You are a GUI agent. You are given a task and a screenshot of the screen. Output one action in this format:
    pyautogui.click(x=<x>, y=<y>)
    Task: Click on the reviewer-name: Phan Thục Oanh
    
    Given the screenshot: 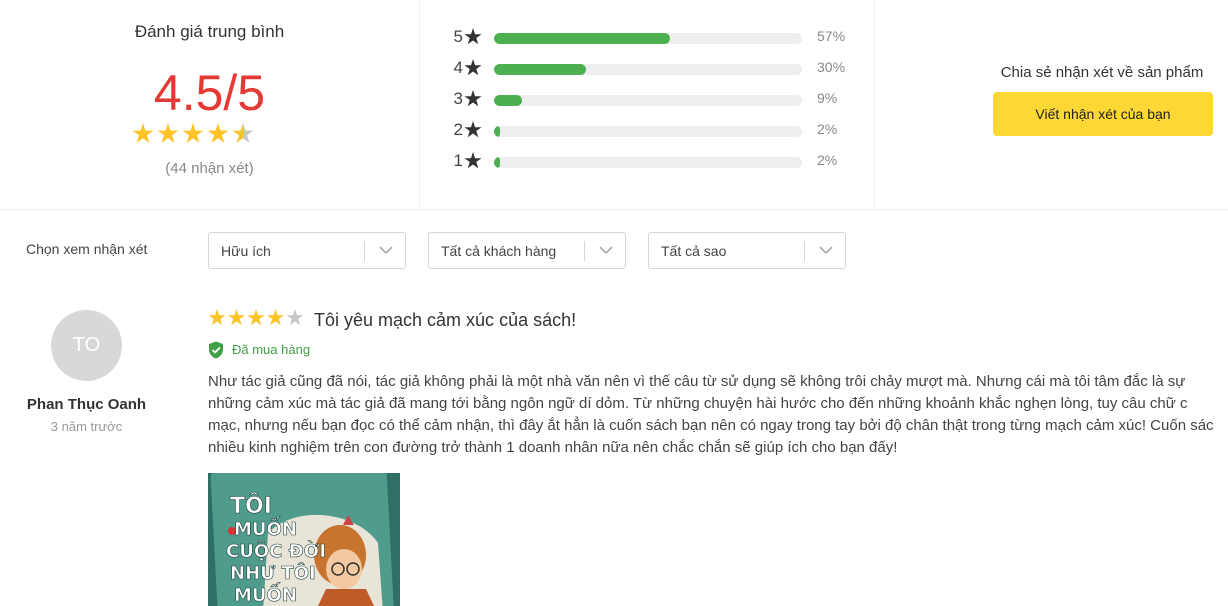 What is the action you would take?
    pyautogui.click(x=86, y=404)
    